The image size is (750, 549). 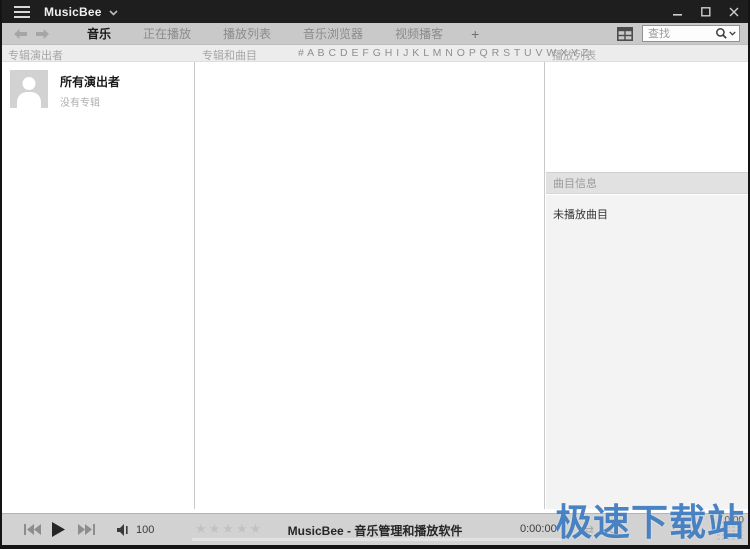 What do you see at coordinates (229, 56) in the screenshot?
I see `albums-panel-header: 专辑和曲目` at bounding box center [229, 56].